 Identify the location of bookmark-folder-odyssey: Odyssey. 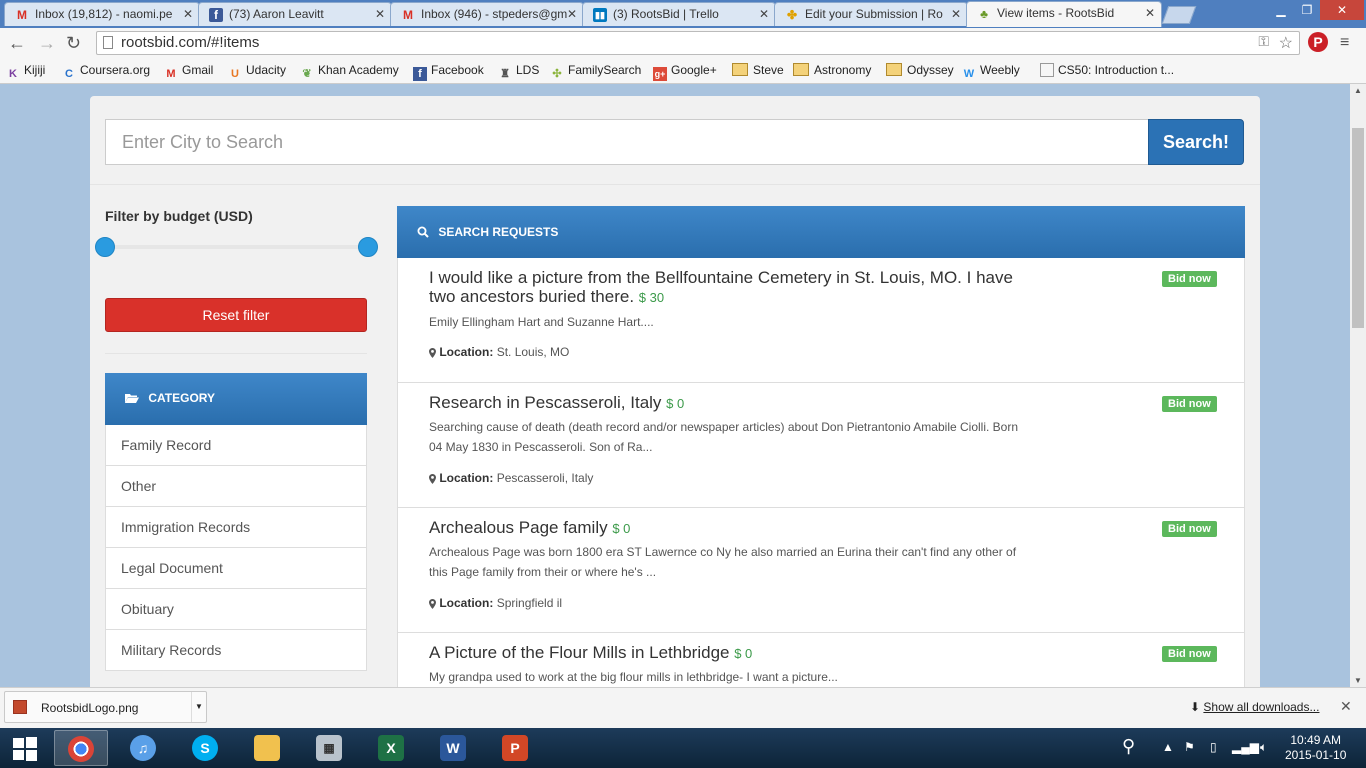
(920, 70).